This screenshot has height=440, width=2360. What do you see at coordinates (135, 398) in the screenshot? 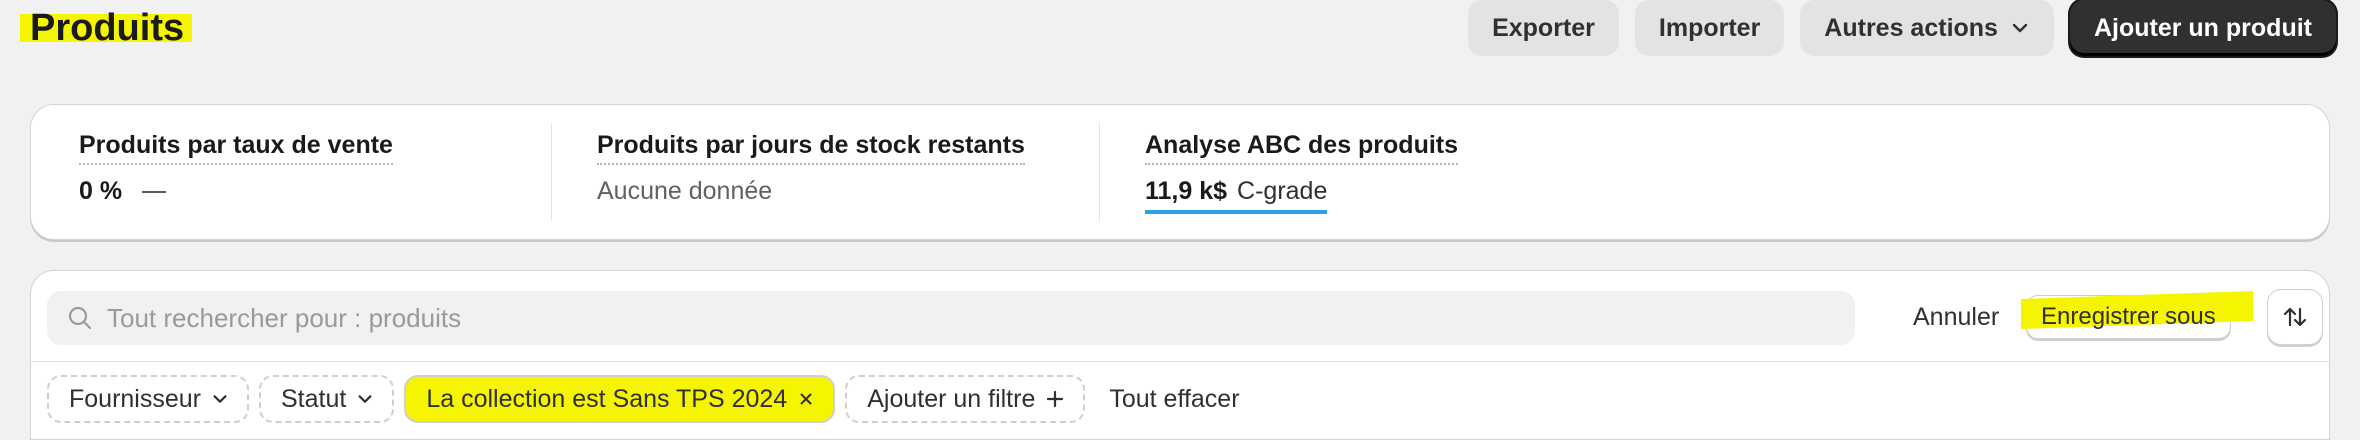
I see `filter-supplier-label: Fournisseur` at bounding box center [135, 398].